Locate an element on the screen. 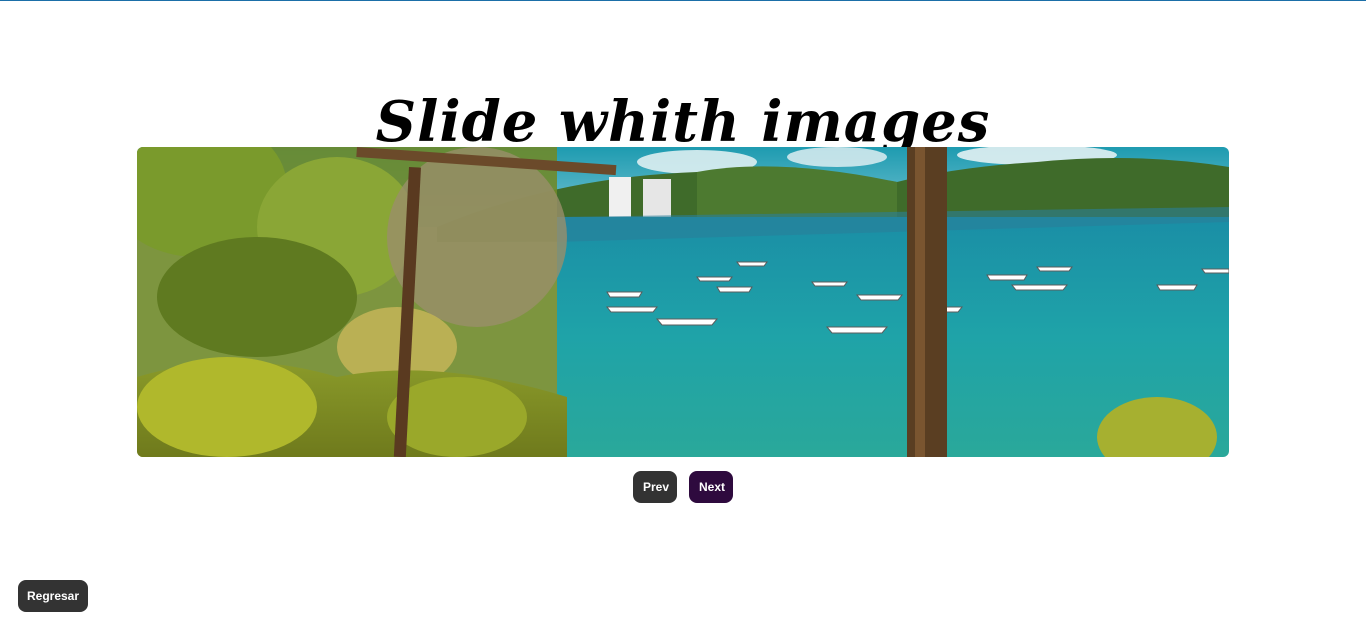 Image resolution: width=1366 pixels, height=621 pixels. top-border is located at coordinates (683, 0).